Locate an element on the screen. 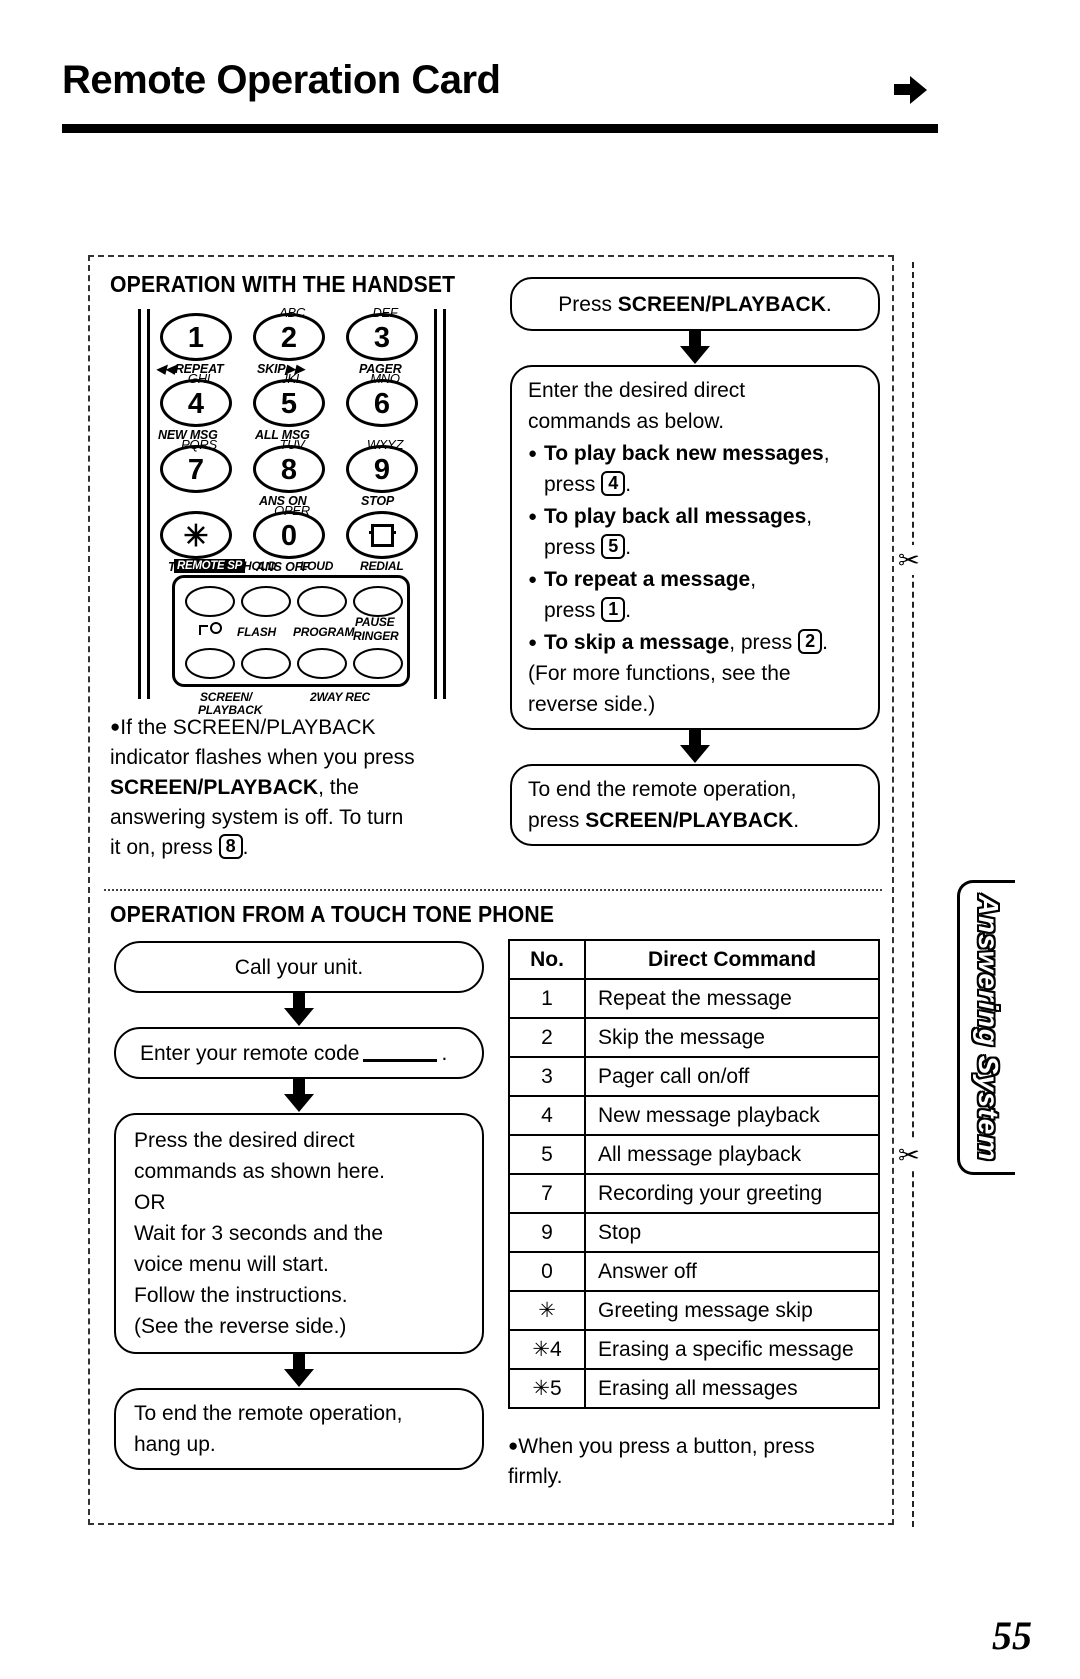 The height and width of the screenshot is (1679, 1080). touch-step3-line-2: commands as shown here. is located at coordinates (259, 1171).